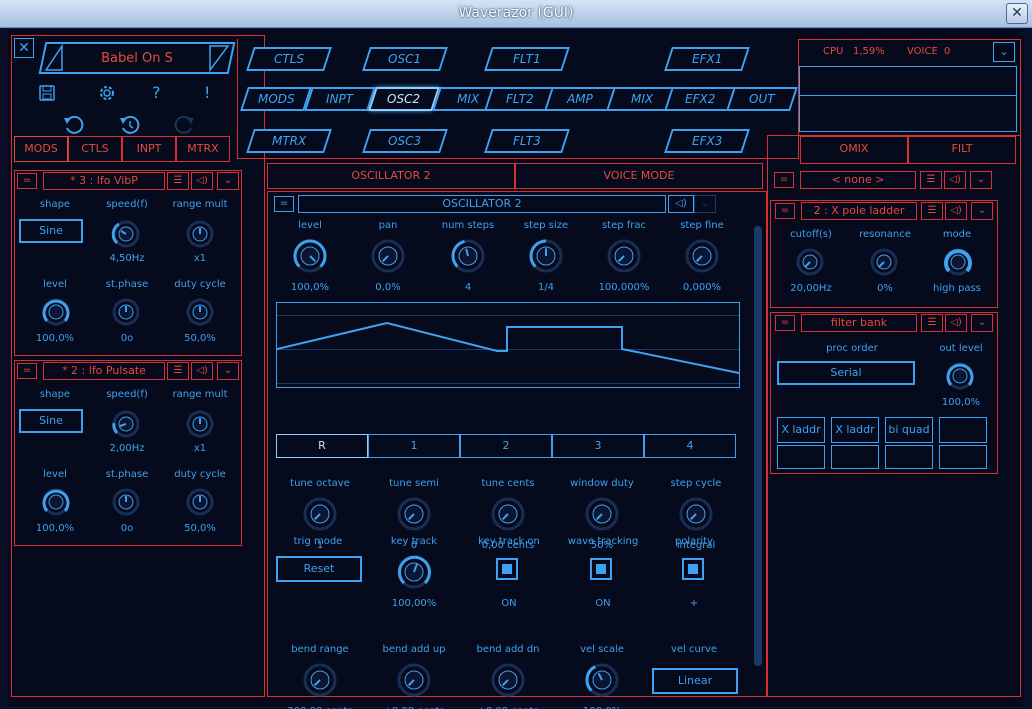  I want to click on bend-add-dn-knob, so click(508, 680).